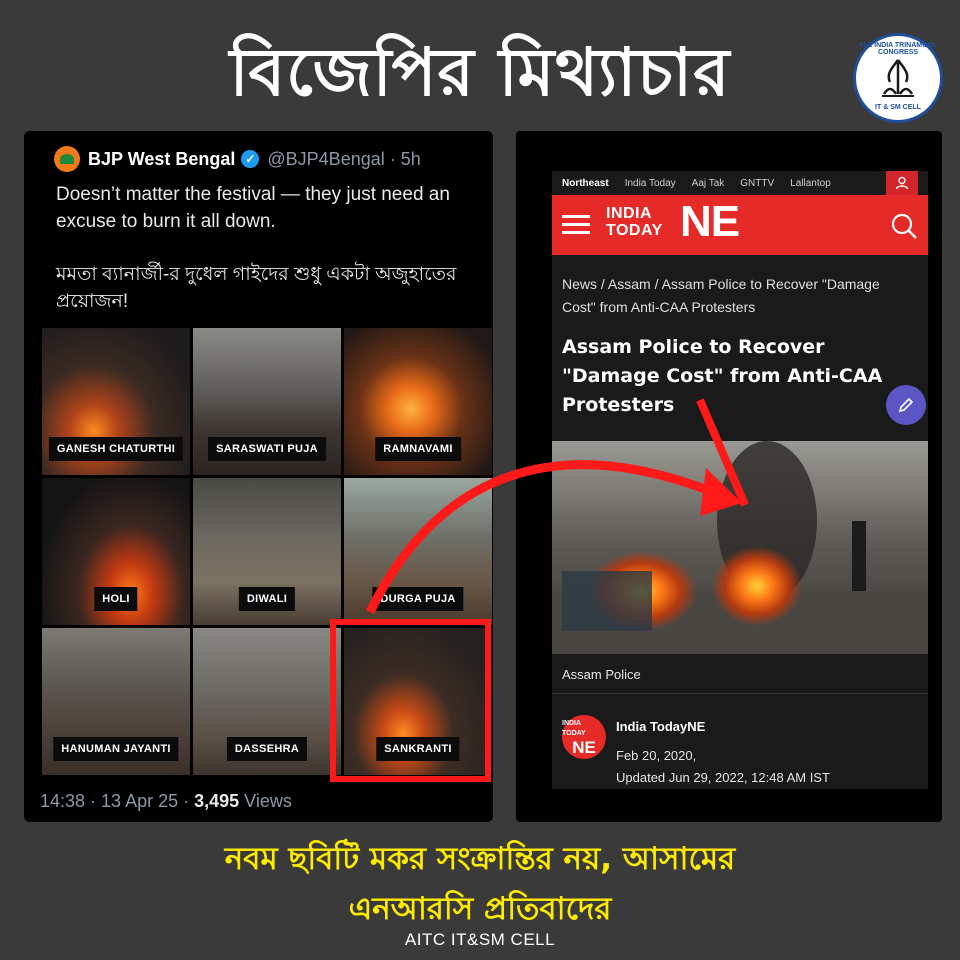  I want to click on tile-saraswati-puja: SARASWATI PUJA, so click(267, 401).